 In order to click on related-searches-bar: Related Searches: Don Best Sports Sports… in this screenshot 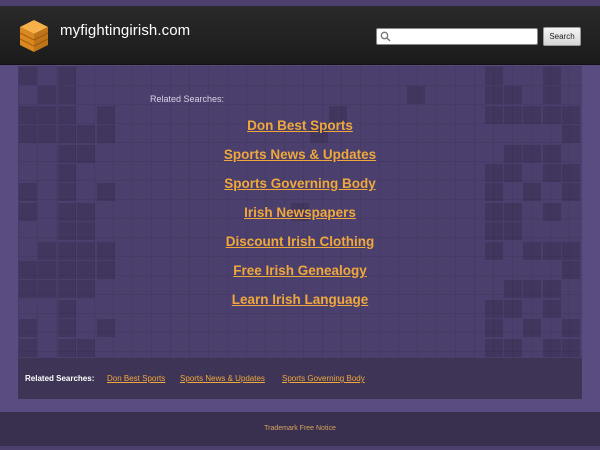, I will do `click(300, 378)`.